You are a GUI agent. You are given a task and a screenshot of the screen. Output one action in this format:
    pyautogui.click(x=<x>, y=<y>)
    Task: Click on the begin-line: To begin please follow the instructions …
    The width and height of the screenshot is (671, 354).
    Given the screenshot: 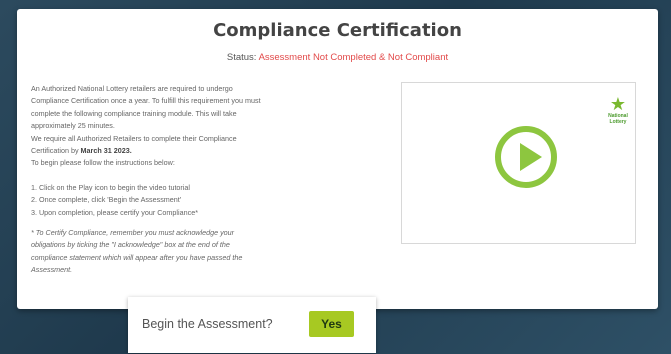 What is the action you would take?
    pyautogui.click(x=103, y=163)
    